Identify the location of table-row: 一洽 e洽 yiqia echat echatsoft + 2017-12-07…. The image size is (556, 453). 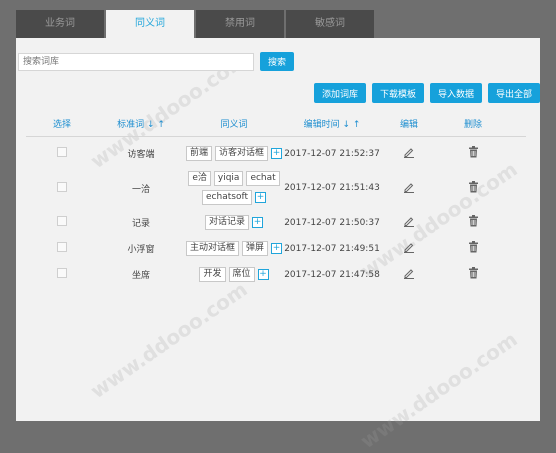
(276, 188).